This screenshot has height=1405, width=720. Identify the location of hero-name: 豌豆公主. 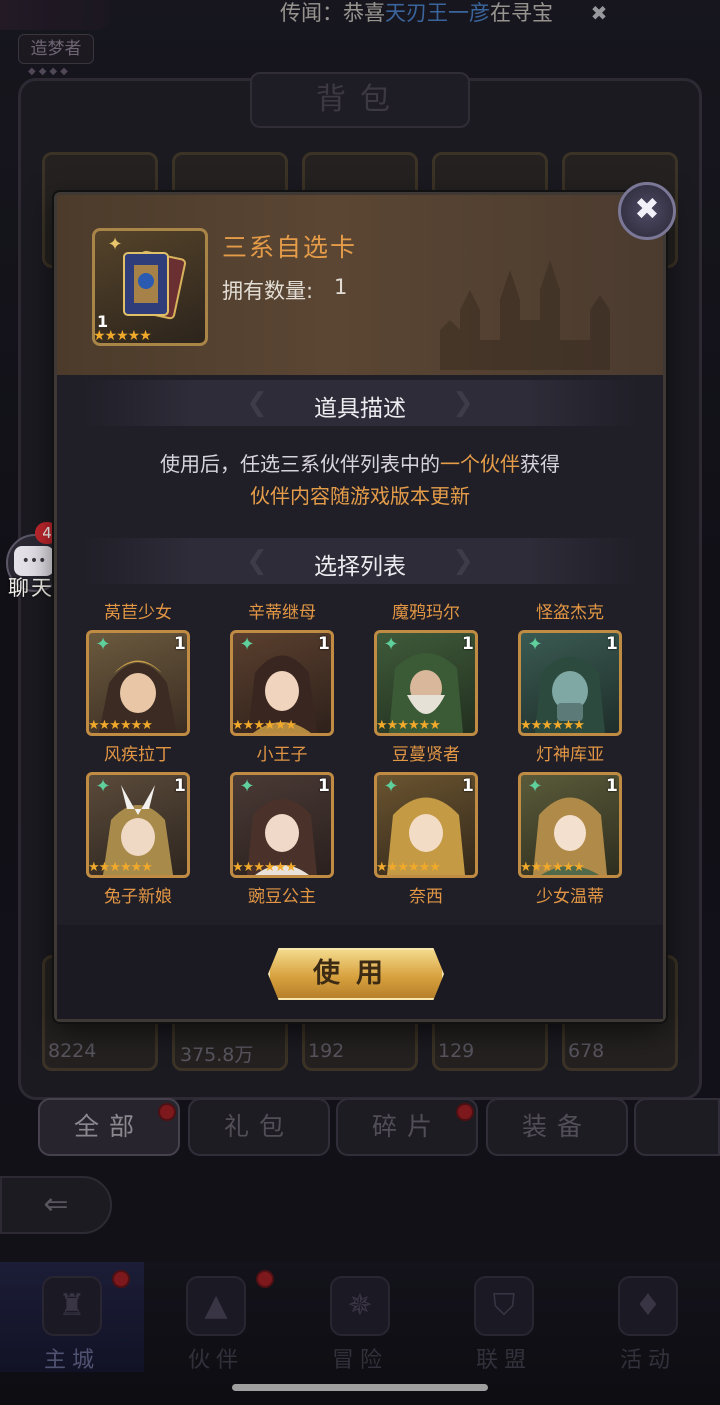
(282, 897).